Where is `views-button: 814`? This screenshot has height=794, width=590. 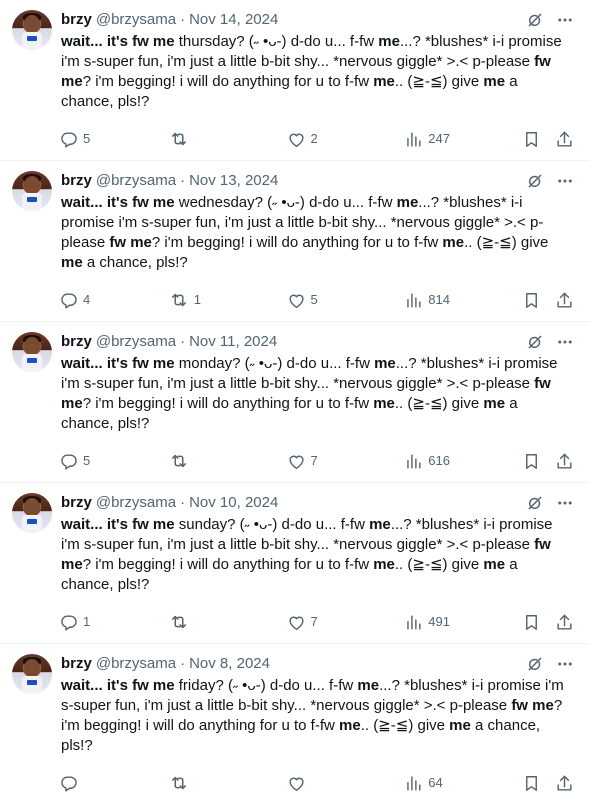 views-button: 814 is located at coordinates (463, 300).